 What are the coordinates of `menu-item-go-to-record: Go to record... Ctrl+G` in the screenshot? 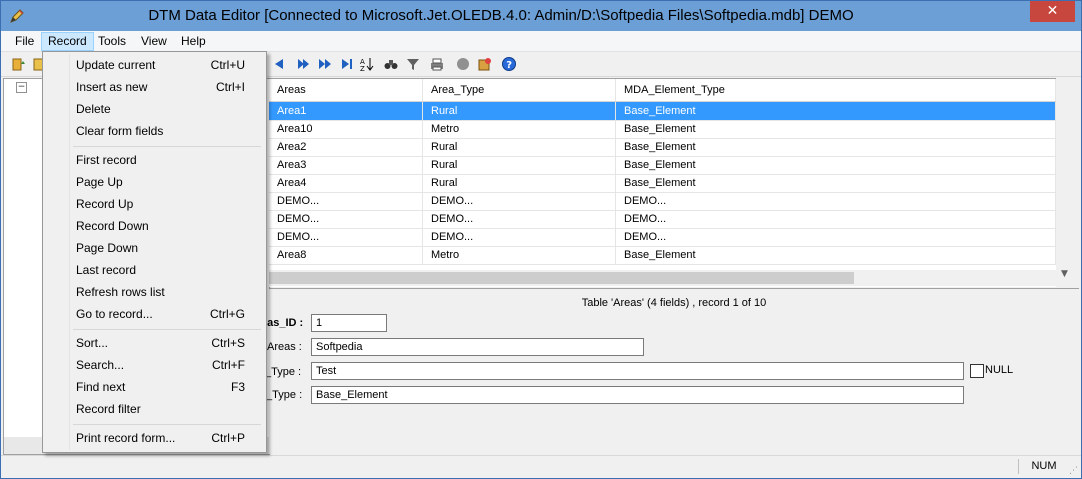 It's located at (154, 314).